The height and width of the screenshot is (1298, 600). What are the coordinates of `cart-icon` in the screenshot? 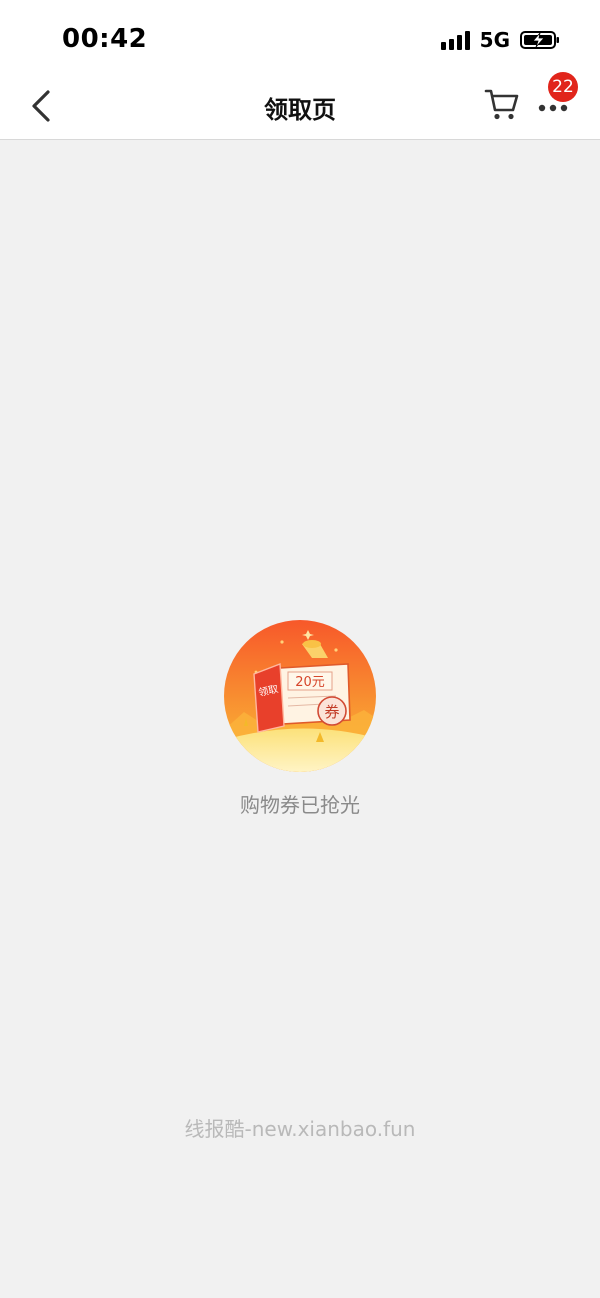 It's located at (502, 104).